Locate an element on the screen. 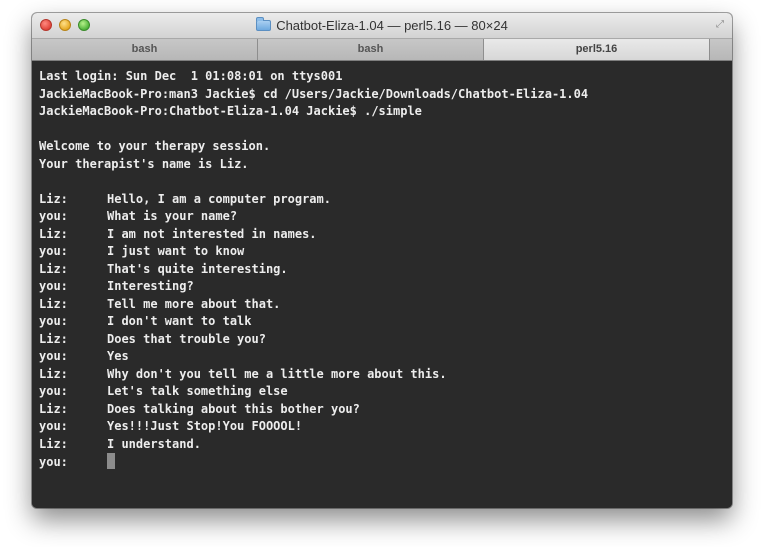 This screenshot has width=765, height=547. welcome-line: Your therapist's name is Liz. is located at coordinates (144, 163).